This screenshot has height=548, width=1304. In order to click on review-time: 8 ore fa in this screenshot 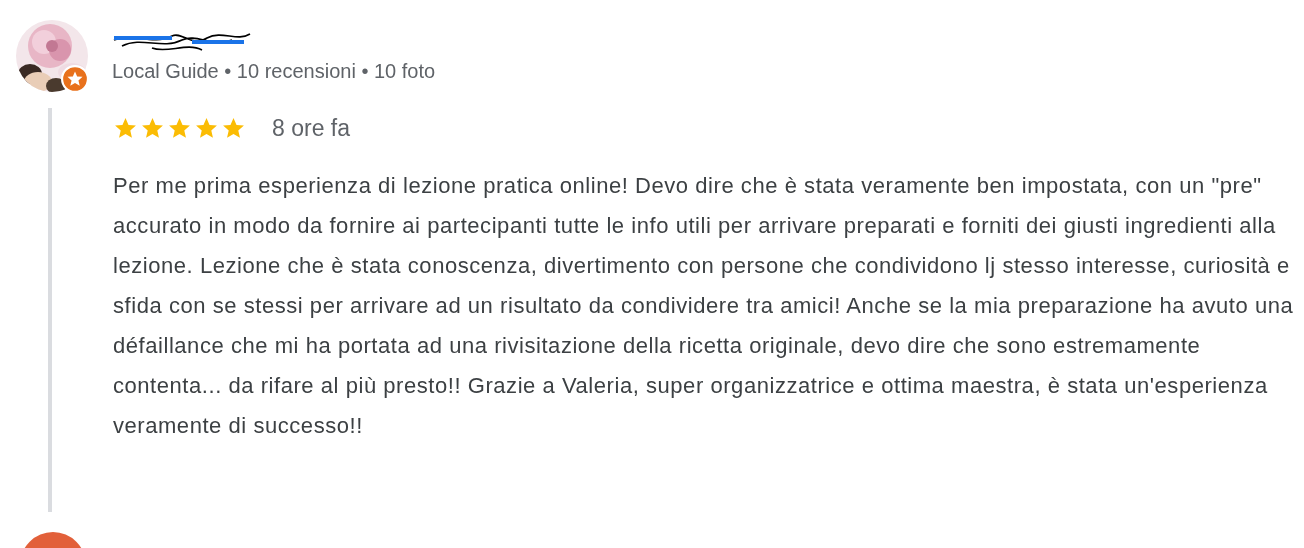, I will do `click(311, 128)`.